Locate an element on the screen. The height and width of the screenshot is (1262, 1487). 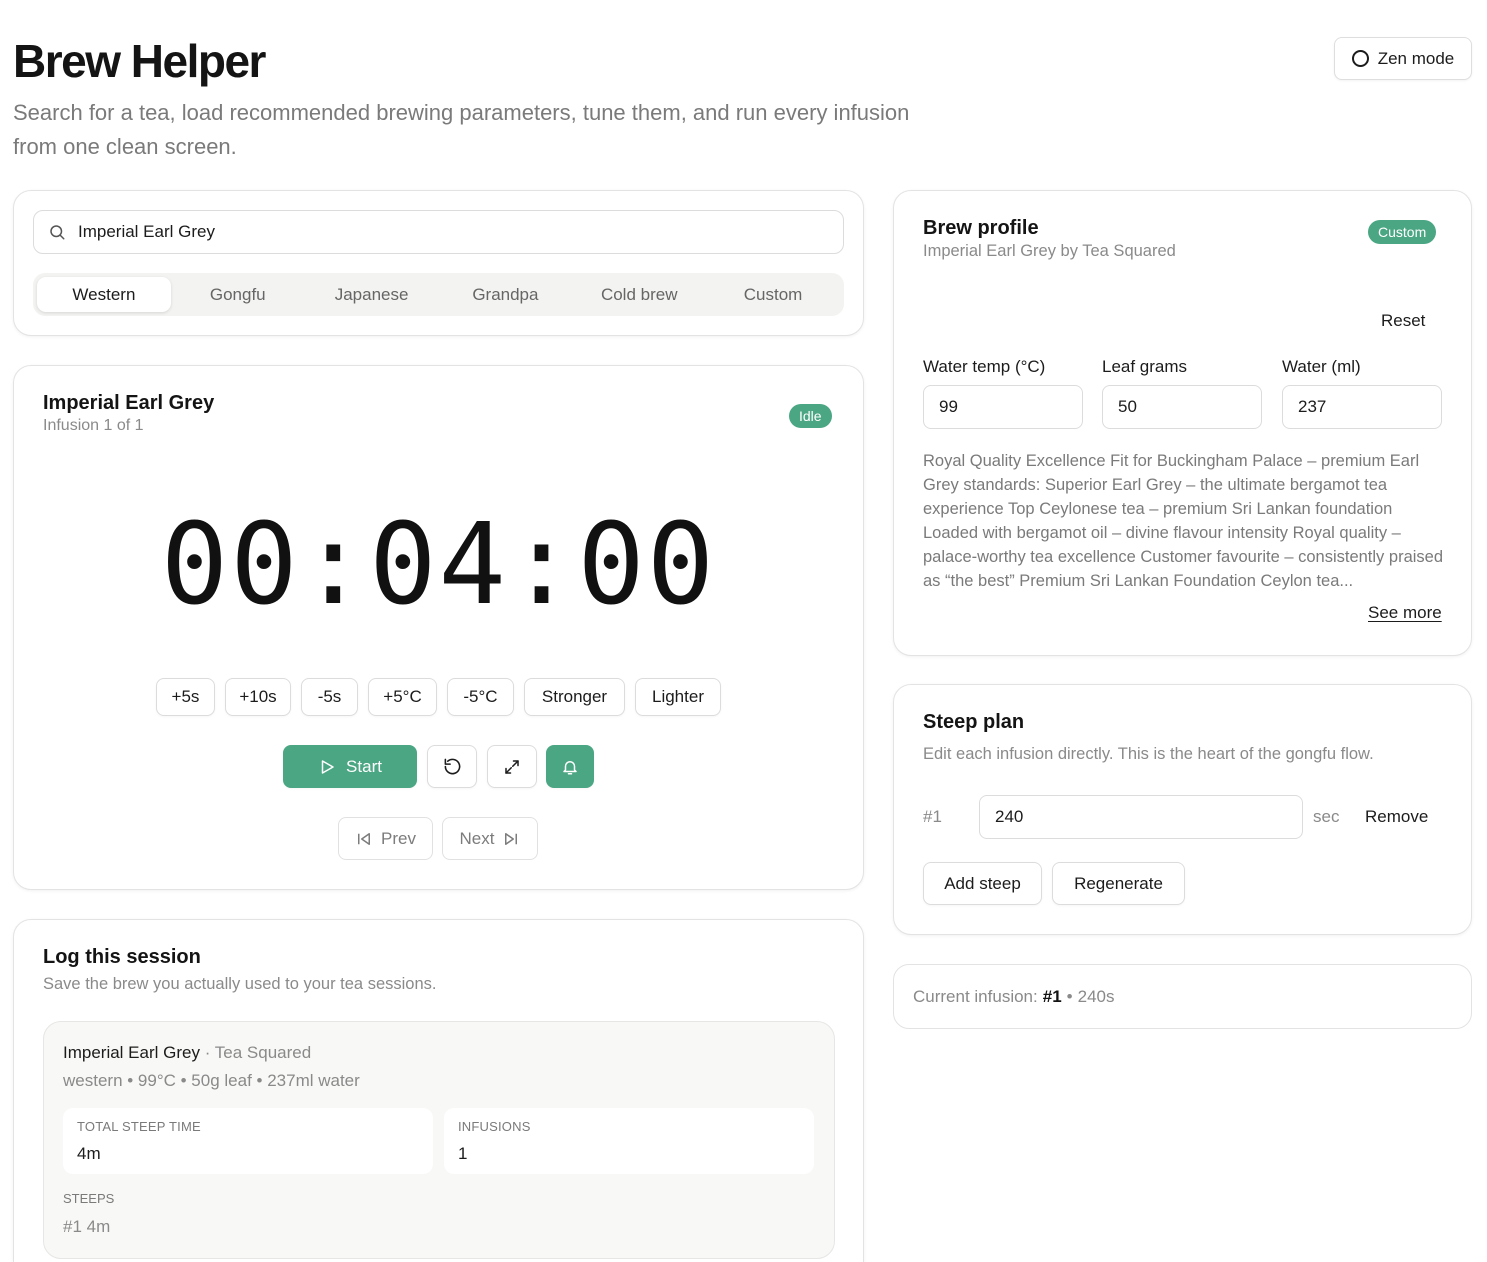
steep-index: #1 is located at coordinates (932, 816).